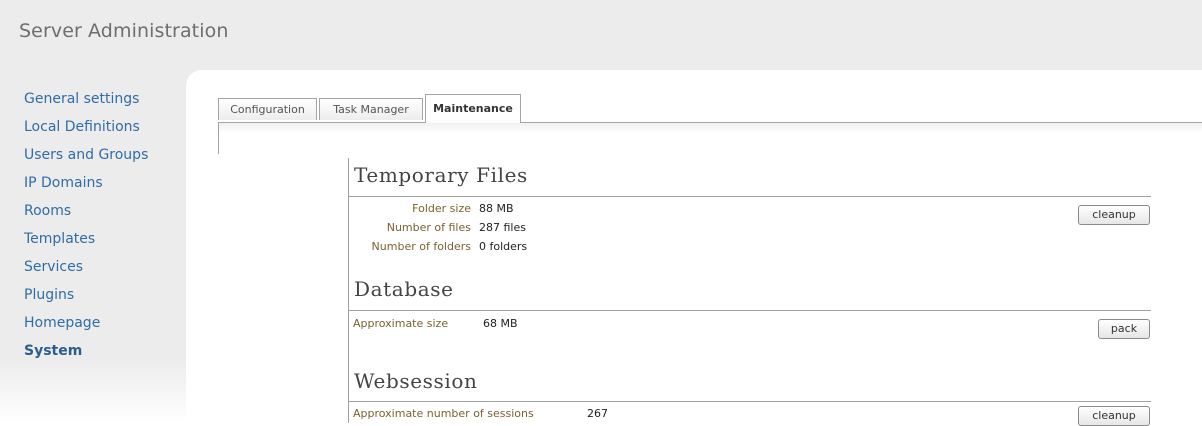  I want to click on section-title: Database, so click(404, 289).